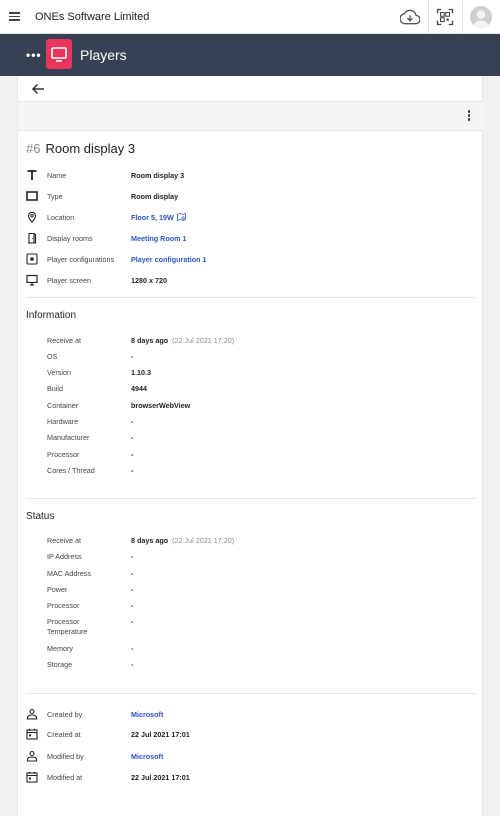  What do you see at coordinates (38, 89) in the screenshot?
I see `back-arrow-icon` at bounding box center [38, 89].